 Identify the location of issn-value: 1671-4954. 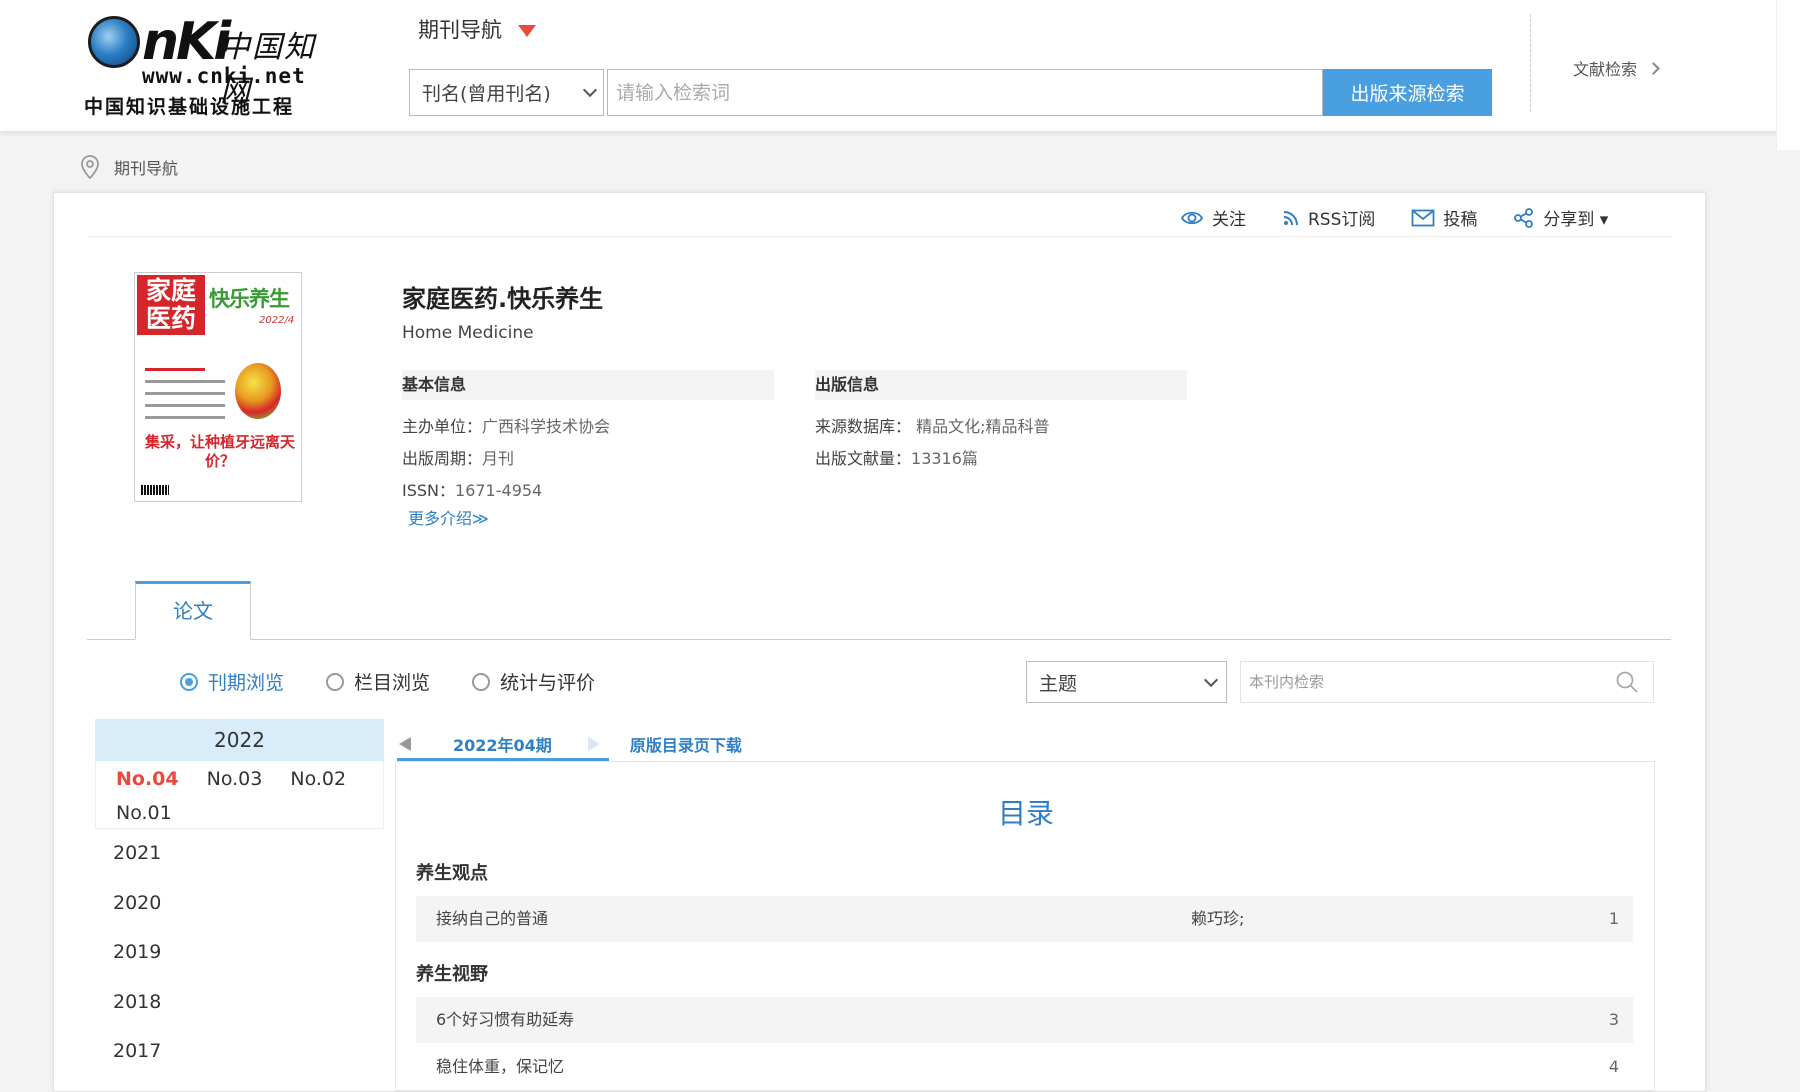
(499, 490).